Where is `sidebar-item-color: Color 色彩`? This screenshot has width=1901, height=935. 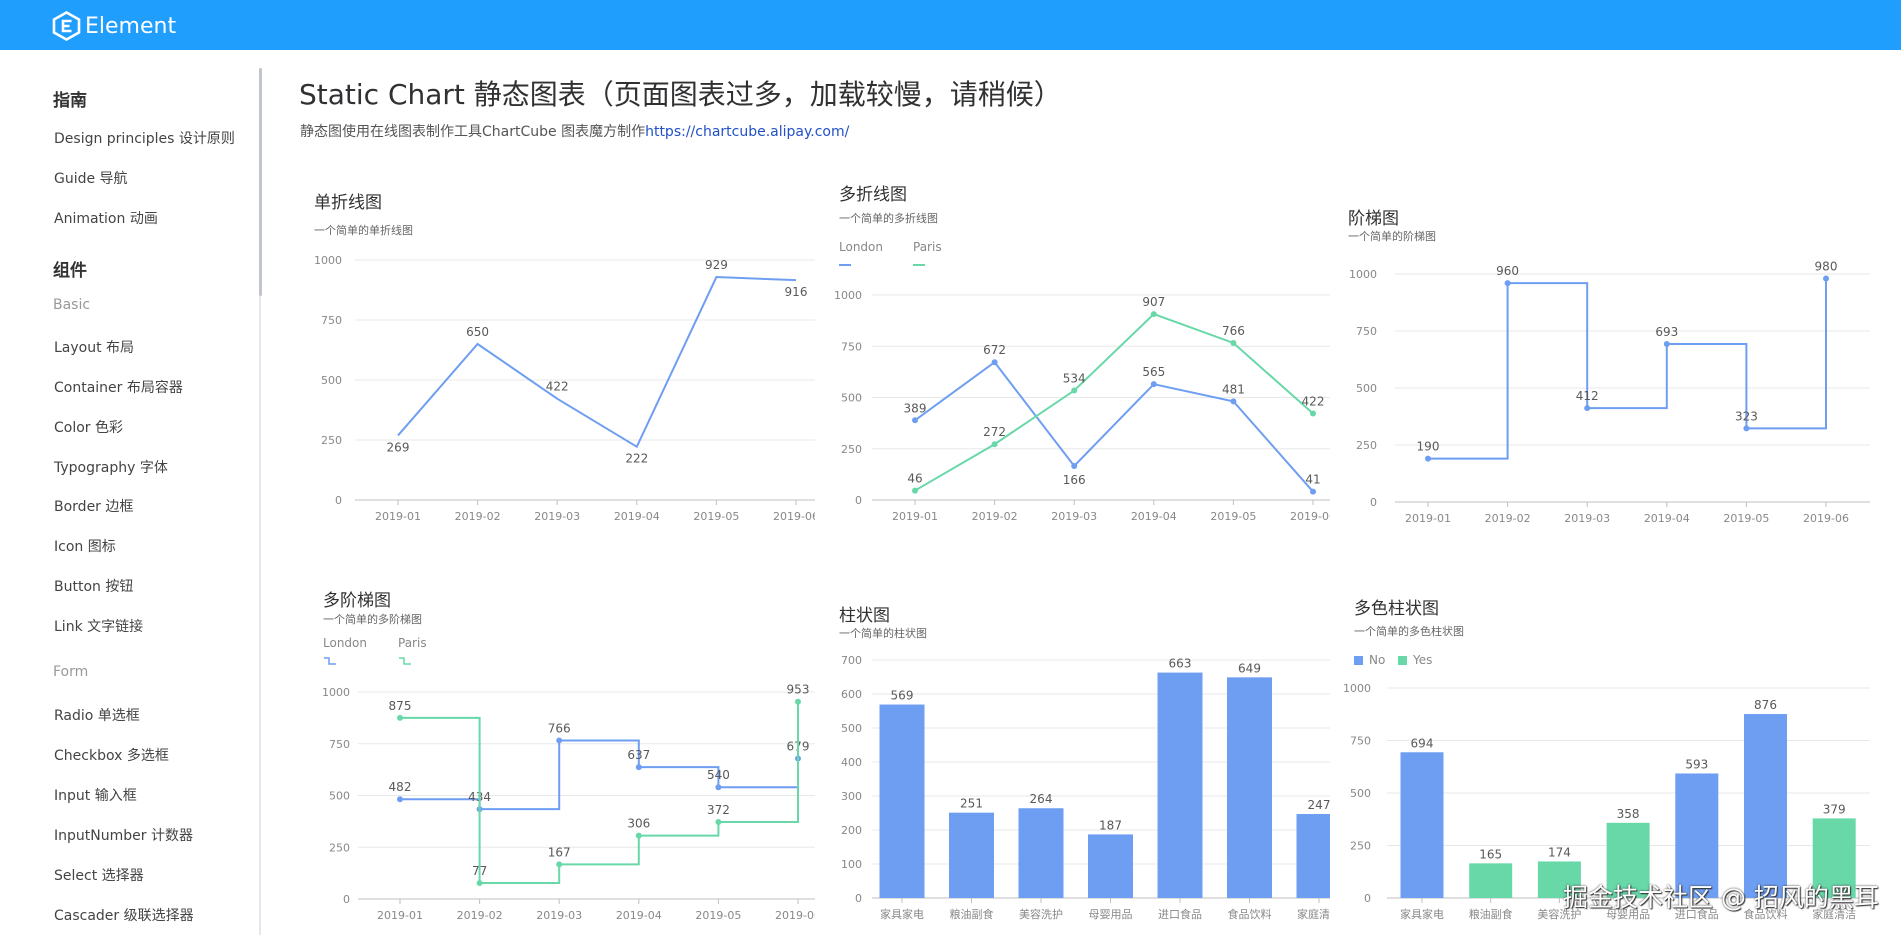 sidebar-item-color: Color 色彩 is located at coordinates (88, 427).